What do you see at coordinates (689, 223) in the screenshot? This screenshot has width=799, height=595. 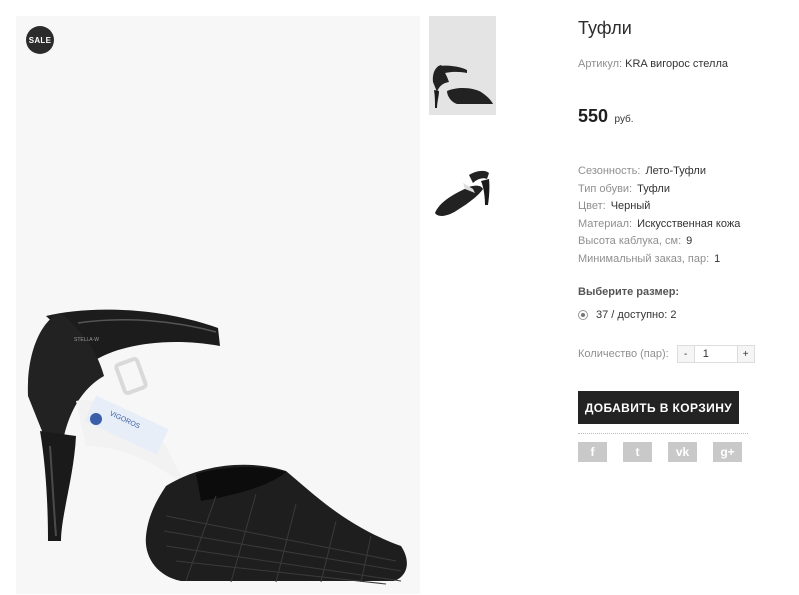 I see `property-value: Искусственная кожа` at bounding box center [689, 223].